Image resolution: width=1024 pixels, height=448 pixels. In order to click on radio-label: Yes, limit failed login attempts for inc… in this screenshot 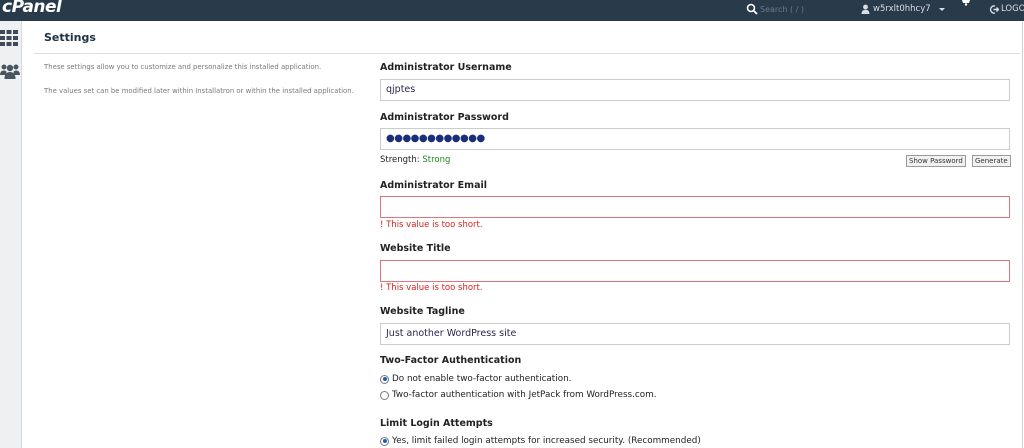, I will do `click(546, 441)`.